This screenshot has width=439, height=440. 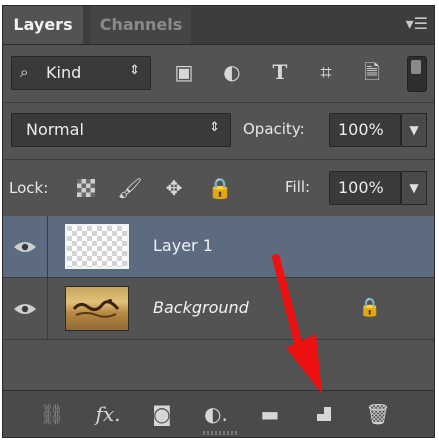 I want to click on fill-label: Fill:, so click(x=298, y=187).